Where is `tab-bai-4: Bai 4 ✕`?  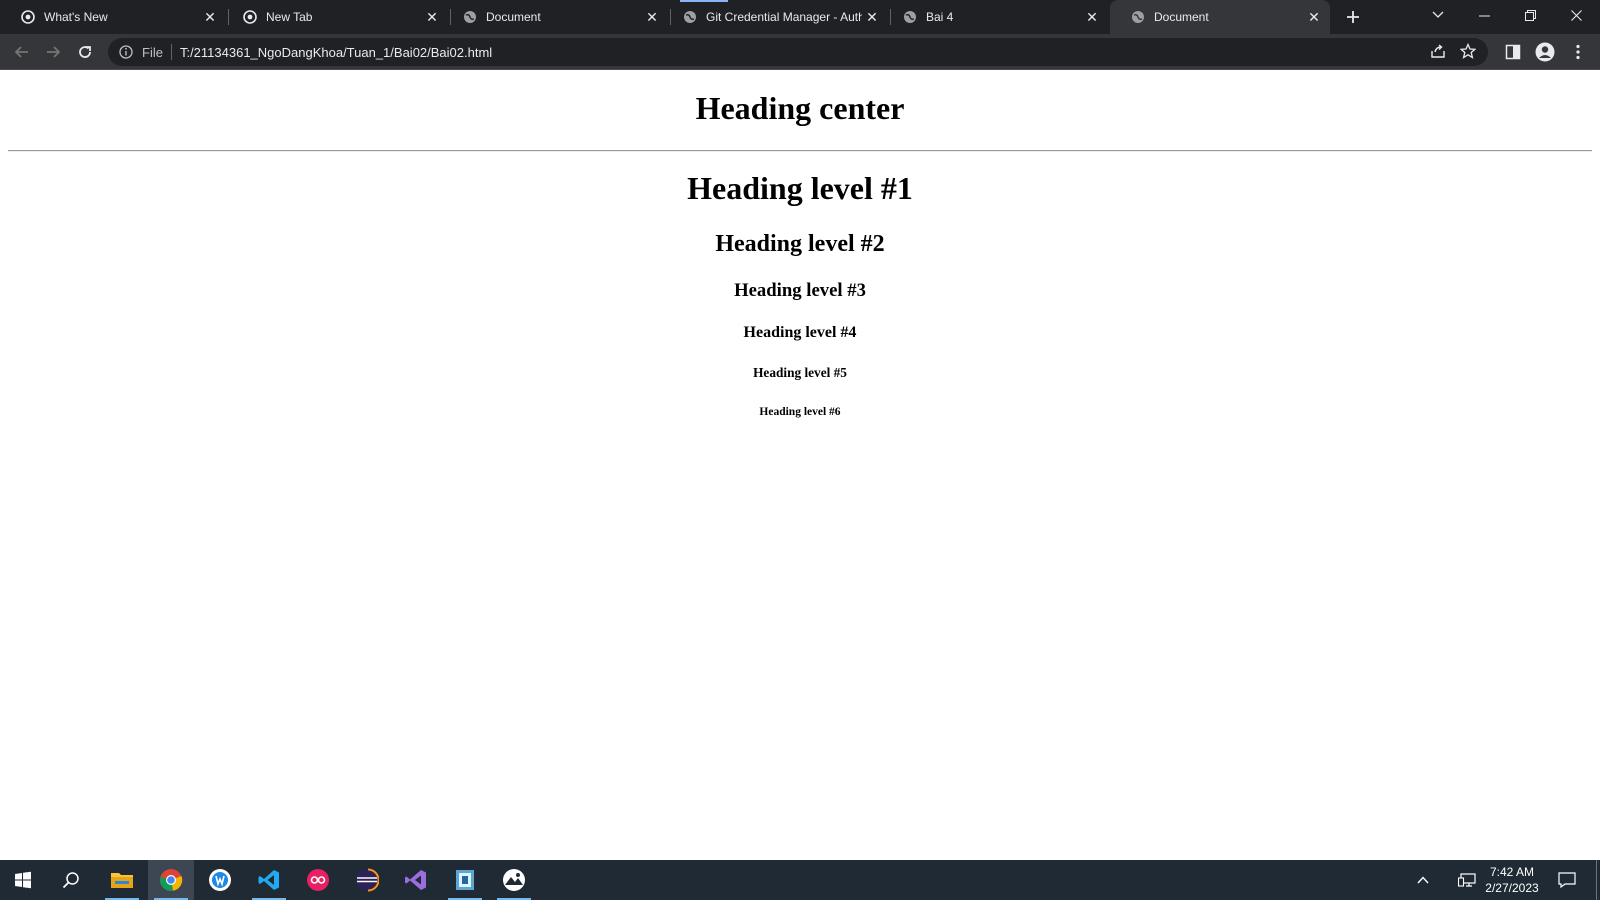 tab-bai-4: Bai 4 ✕ is located at coordinates (995, 17).